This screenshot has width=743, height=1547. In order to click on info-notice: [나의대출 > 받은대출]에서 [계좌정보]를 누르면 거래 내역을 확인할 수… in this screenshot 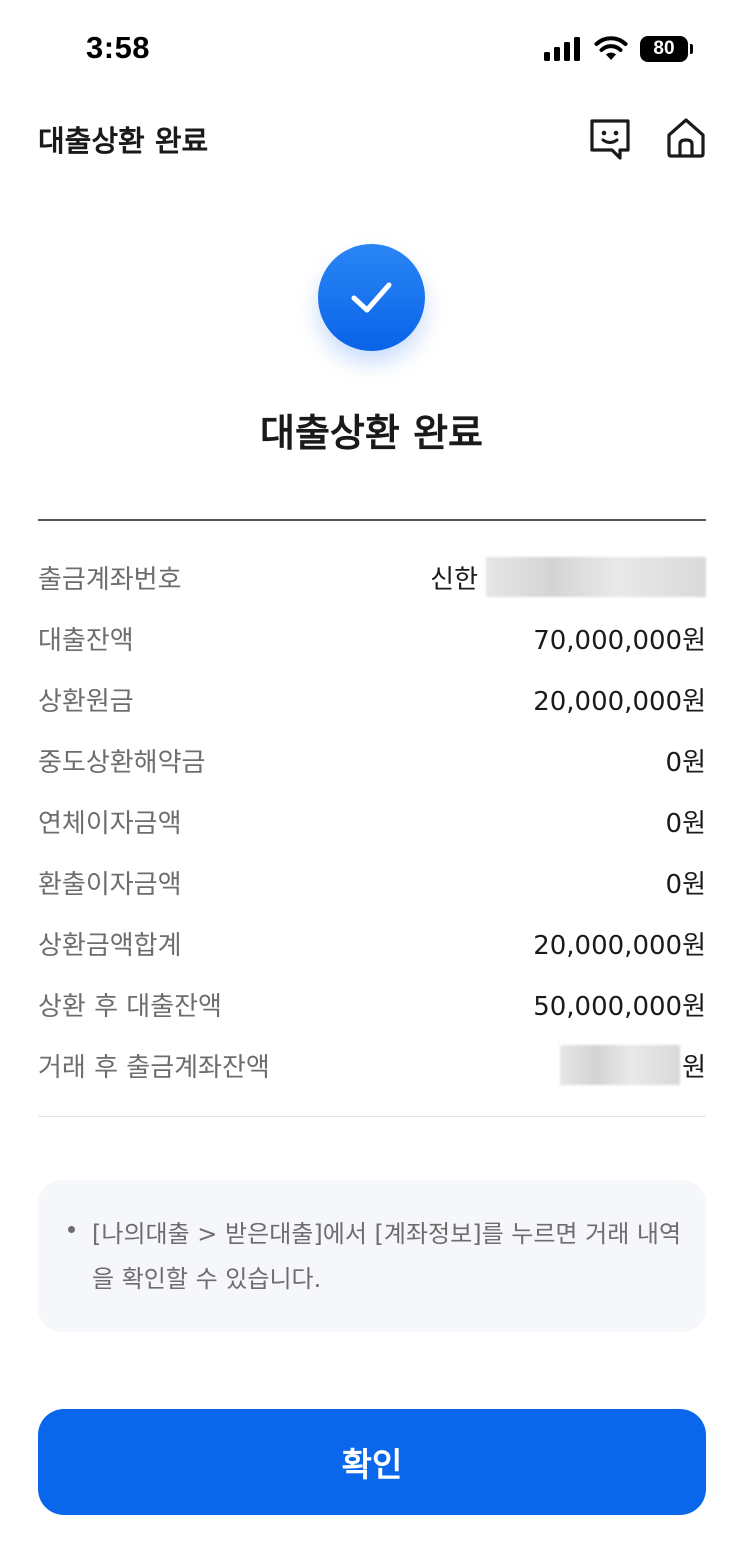, I will do `click(372, 1256)`.